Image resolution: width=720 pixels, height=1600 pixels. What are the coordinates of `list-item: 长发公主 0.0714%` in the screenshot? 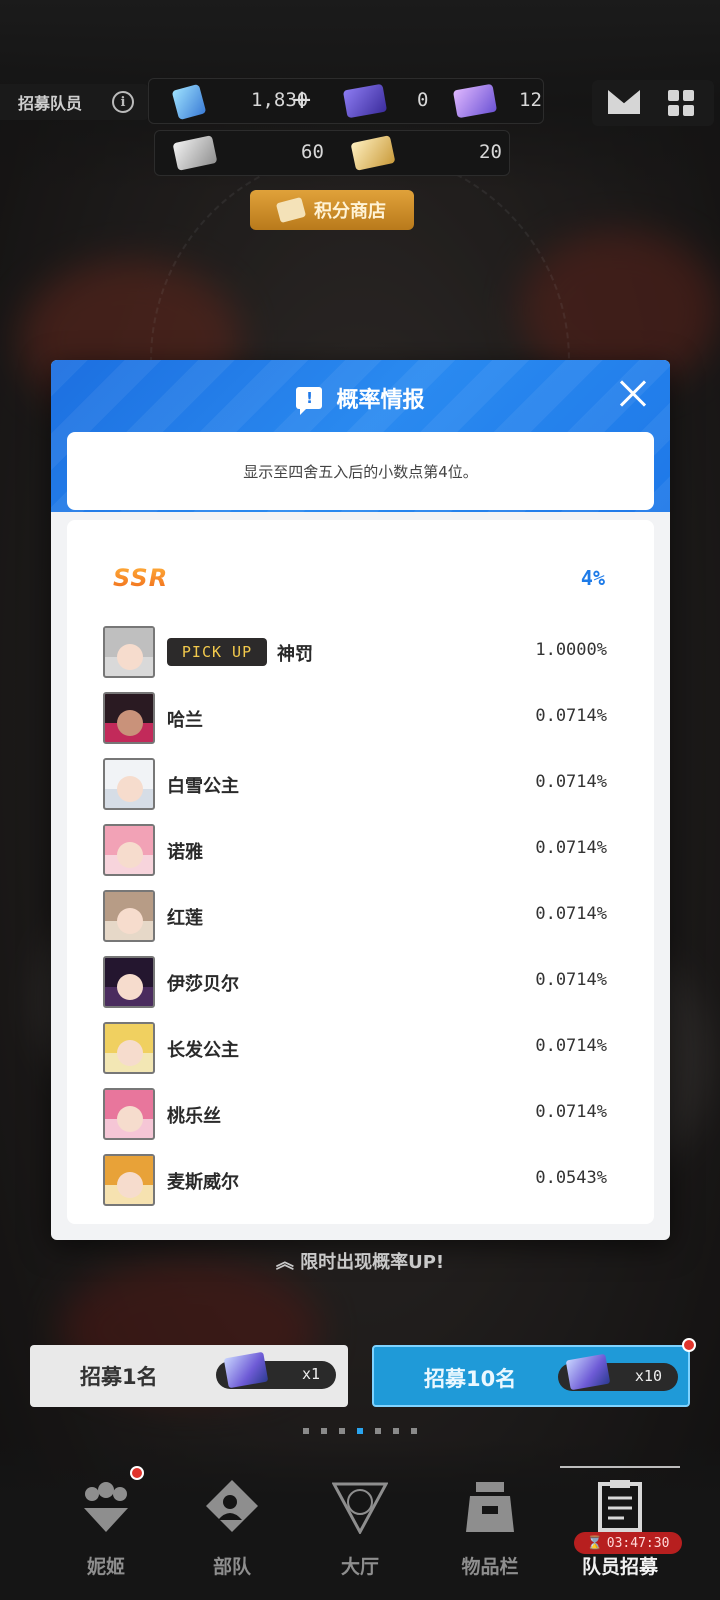 It's located at (357, 1049).